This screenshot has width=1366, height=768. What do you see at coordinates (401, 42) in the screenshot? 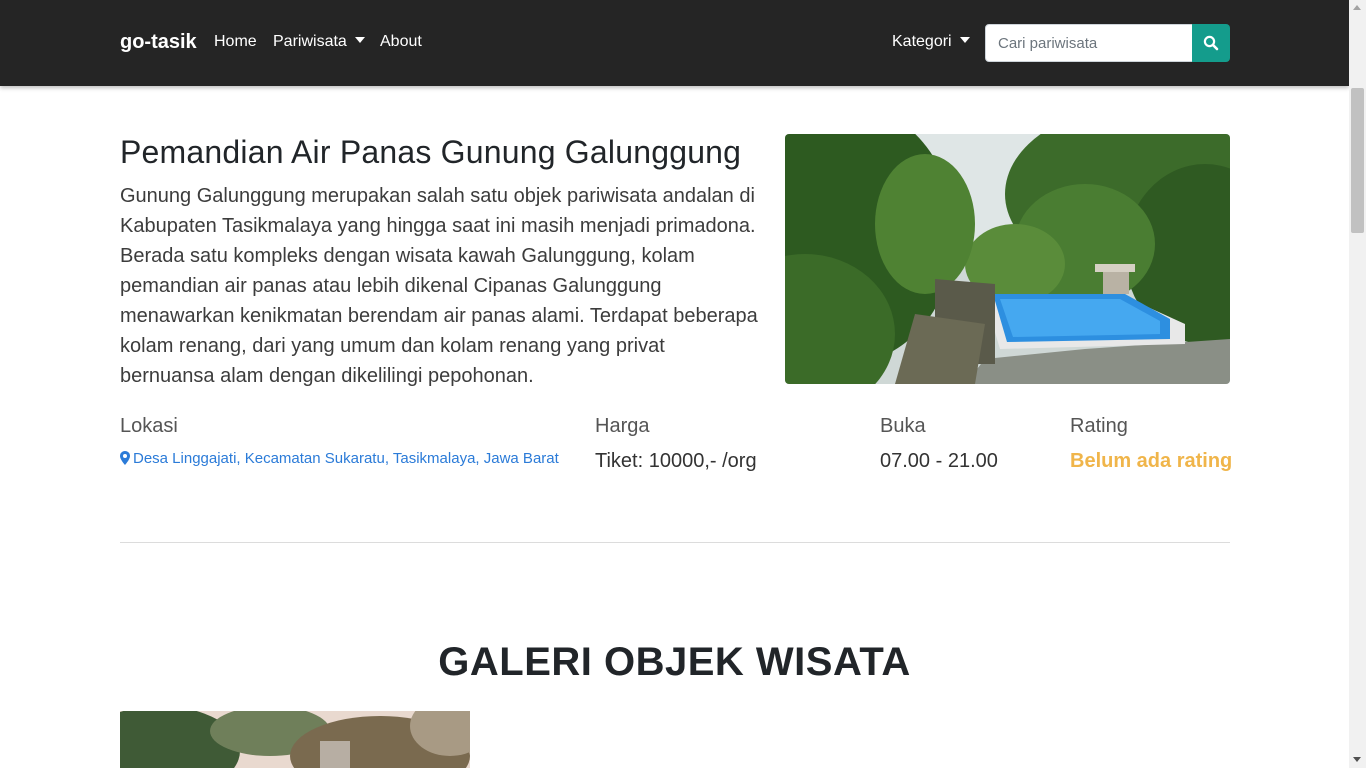
I see `nav-about: About` at bounding box center [401, 42].